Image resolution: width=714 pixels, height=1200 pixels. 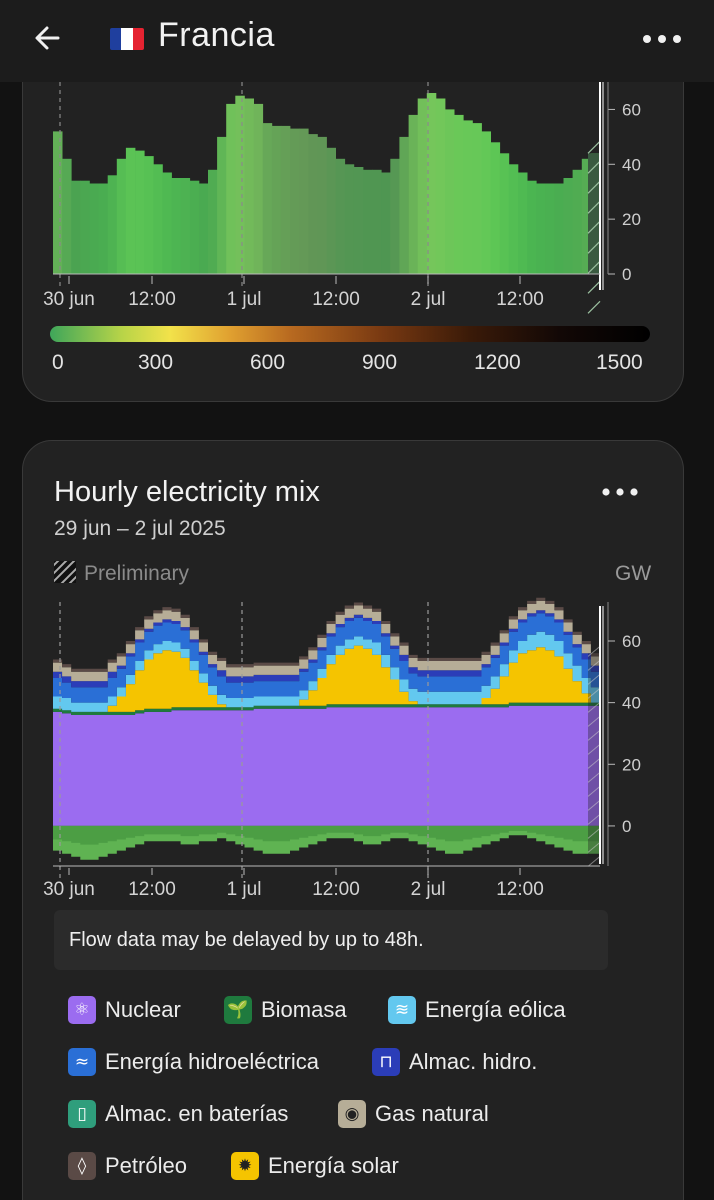 I want to click on back-arrow-icon, so click(x=48, y=38).